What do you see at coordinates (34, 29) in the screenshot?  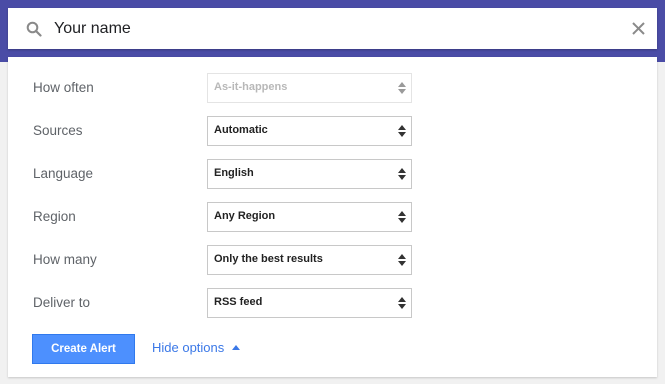 I see `search-icon` at bounding box center [34, 29].